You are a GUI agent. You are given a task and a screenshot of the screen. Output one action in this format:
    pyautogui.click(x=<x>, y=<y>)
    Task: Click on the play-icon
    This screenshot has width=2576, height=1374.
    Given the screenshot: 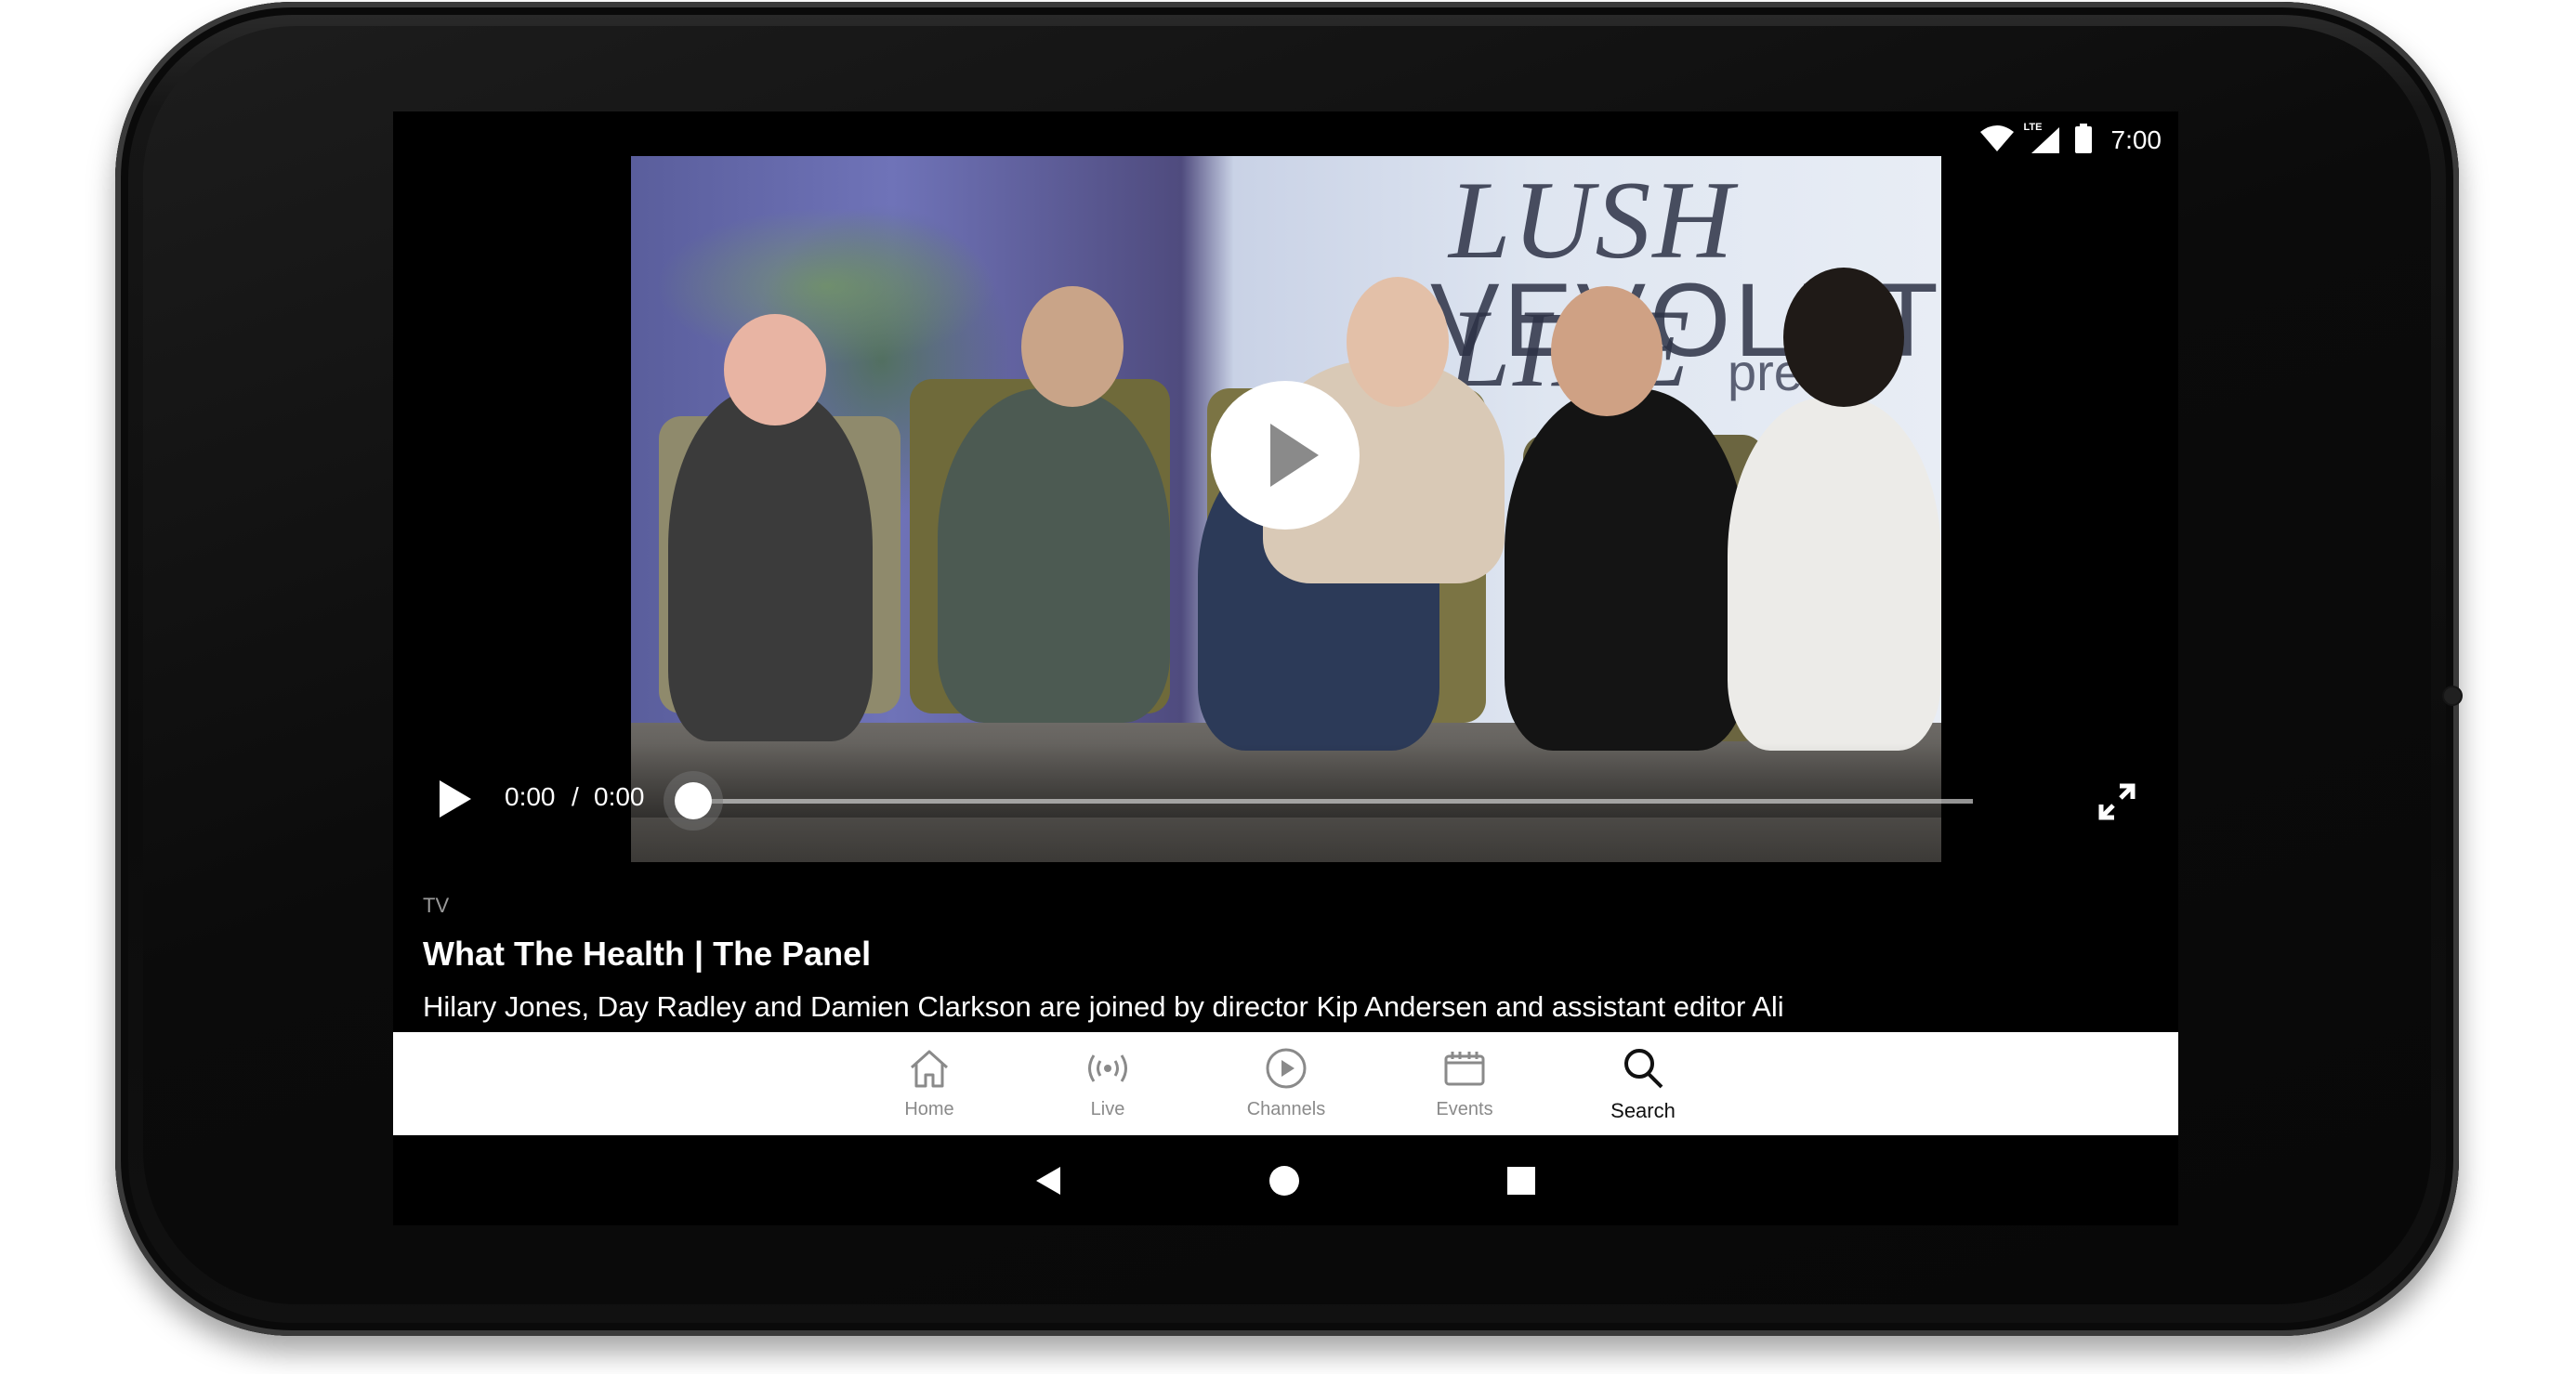 What is the action you would take?
    pyautogui.click(x=455, y=799)
    